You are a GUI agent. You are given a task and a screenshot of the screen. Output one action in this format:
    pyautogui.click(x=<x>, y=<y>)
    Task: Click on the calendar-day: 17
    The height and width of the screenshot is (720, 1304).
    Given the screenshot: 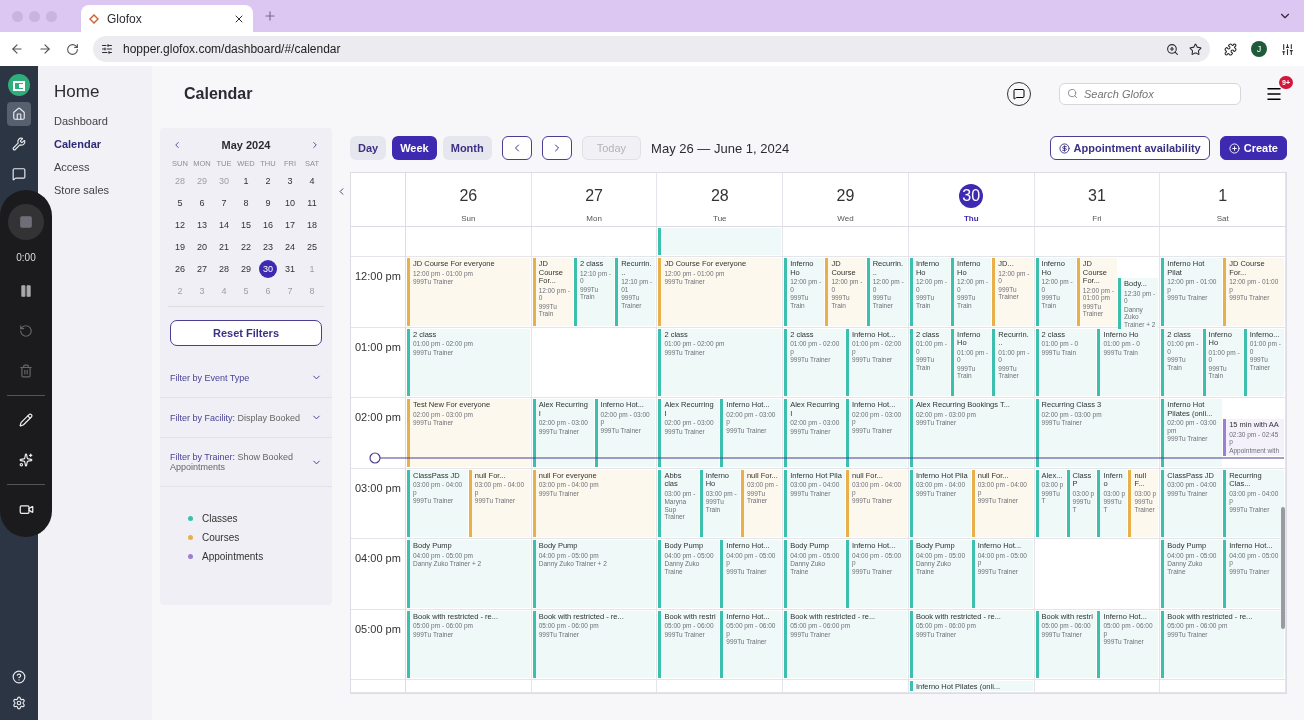 What is the action you would take?
    pyautogui.click(x=290, y=225)
    